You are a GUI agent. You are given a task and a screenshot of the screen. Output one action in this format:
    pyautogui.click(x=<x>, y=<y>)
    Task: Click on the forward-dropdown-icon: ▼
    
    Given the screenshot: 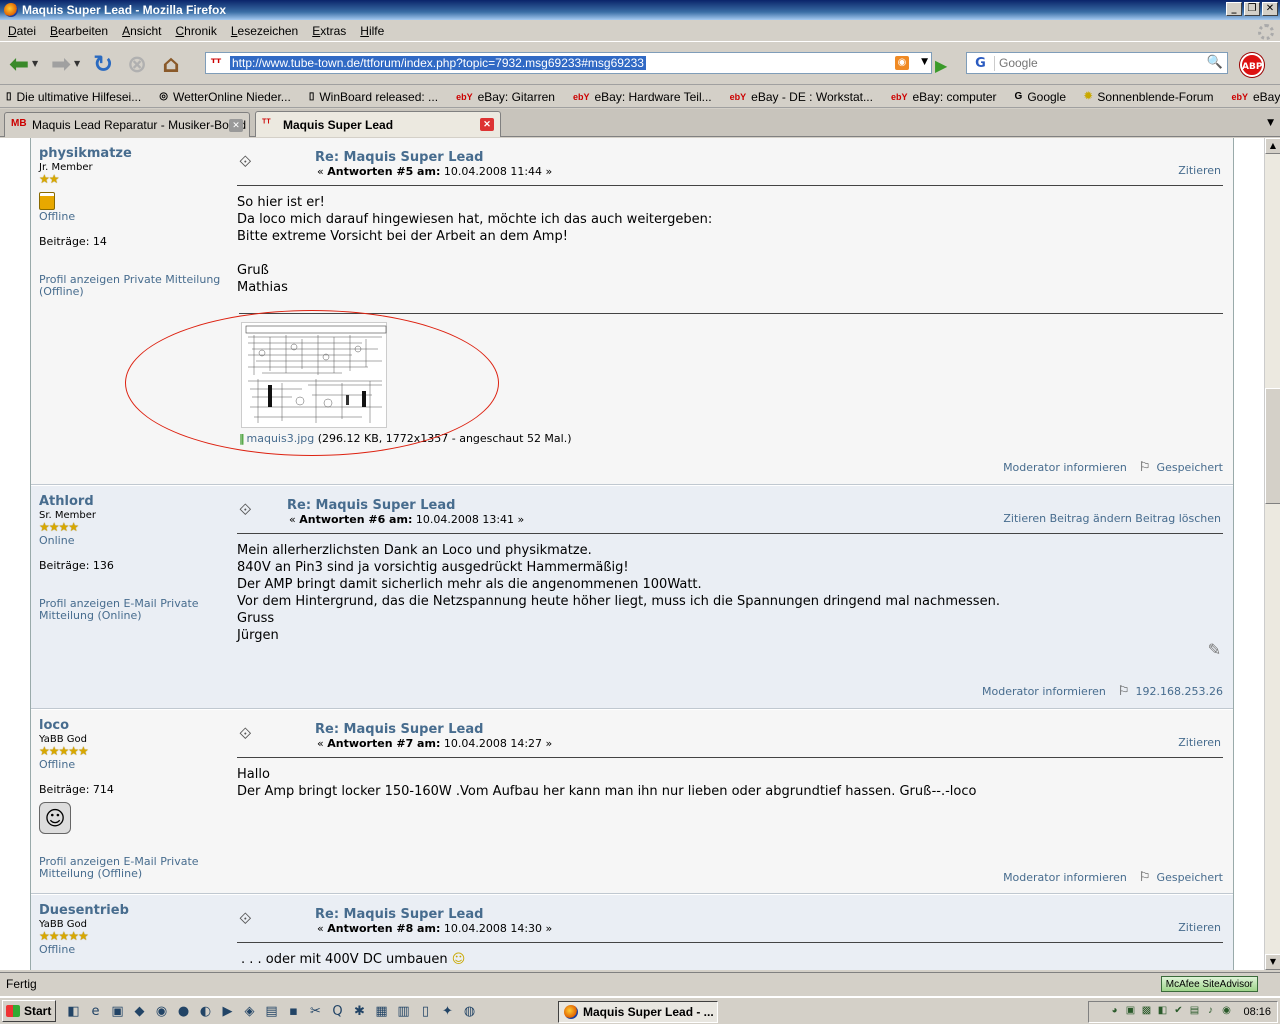 What is the action you would take?
    pyautogui.click(x=79, y=63)
    